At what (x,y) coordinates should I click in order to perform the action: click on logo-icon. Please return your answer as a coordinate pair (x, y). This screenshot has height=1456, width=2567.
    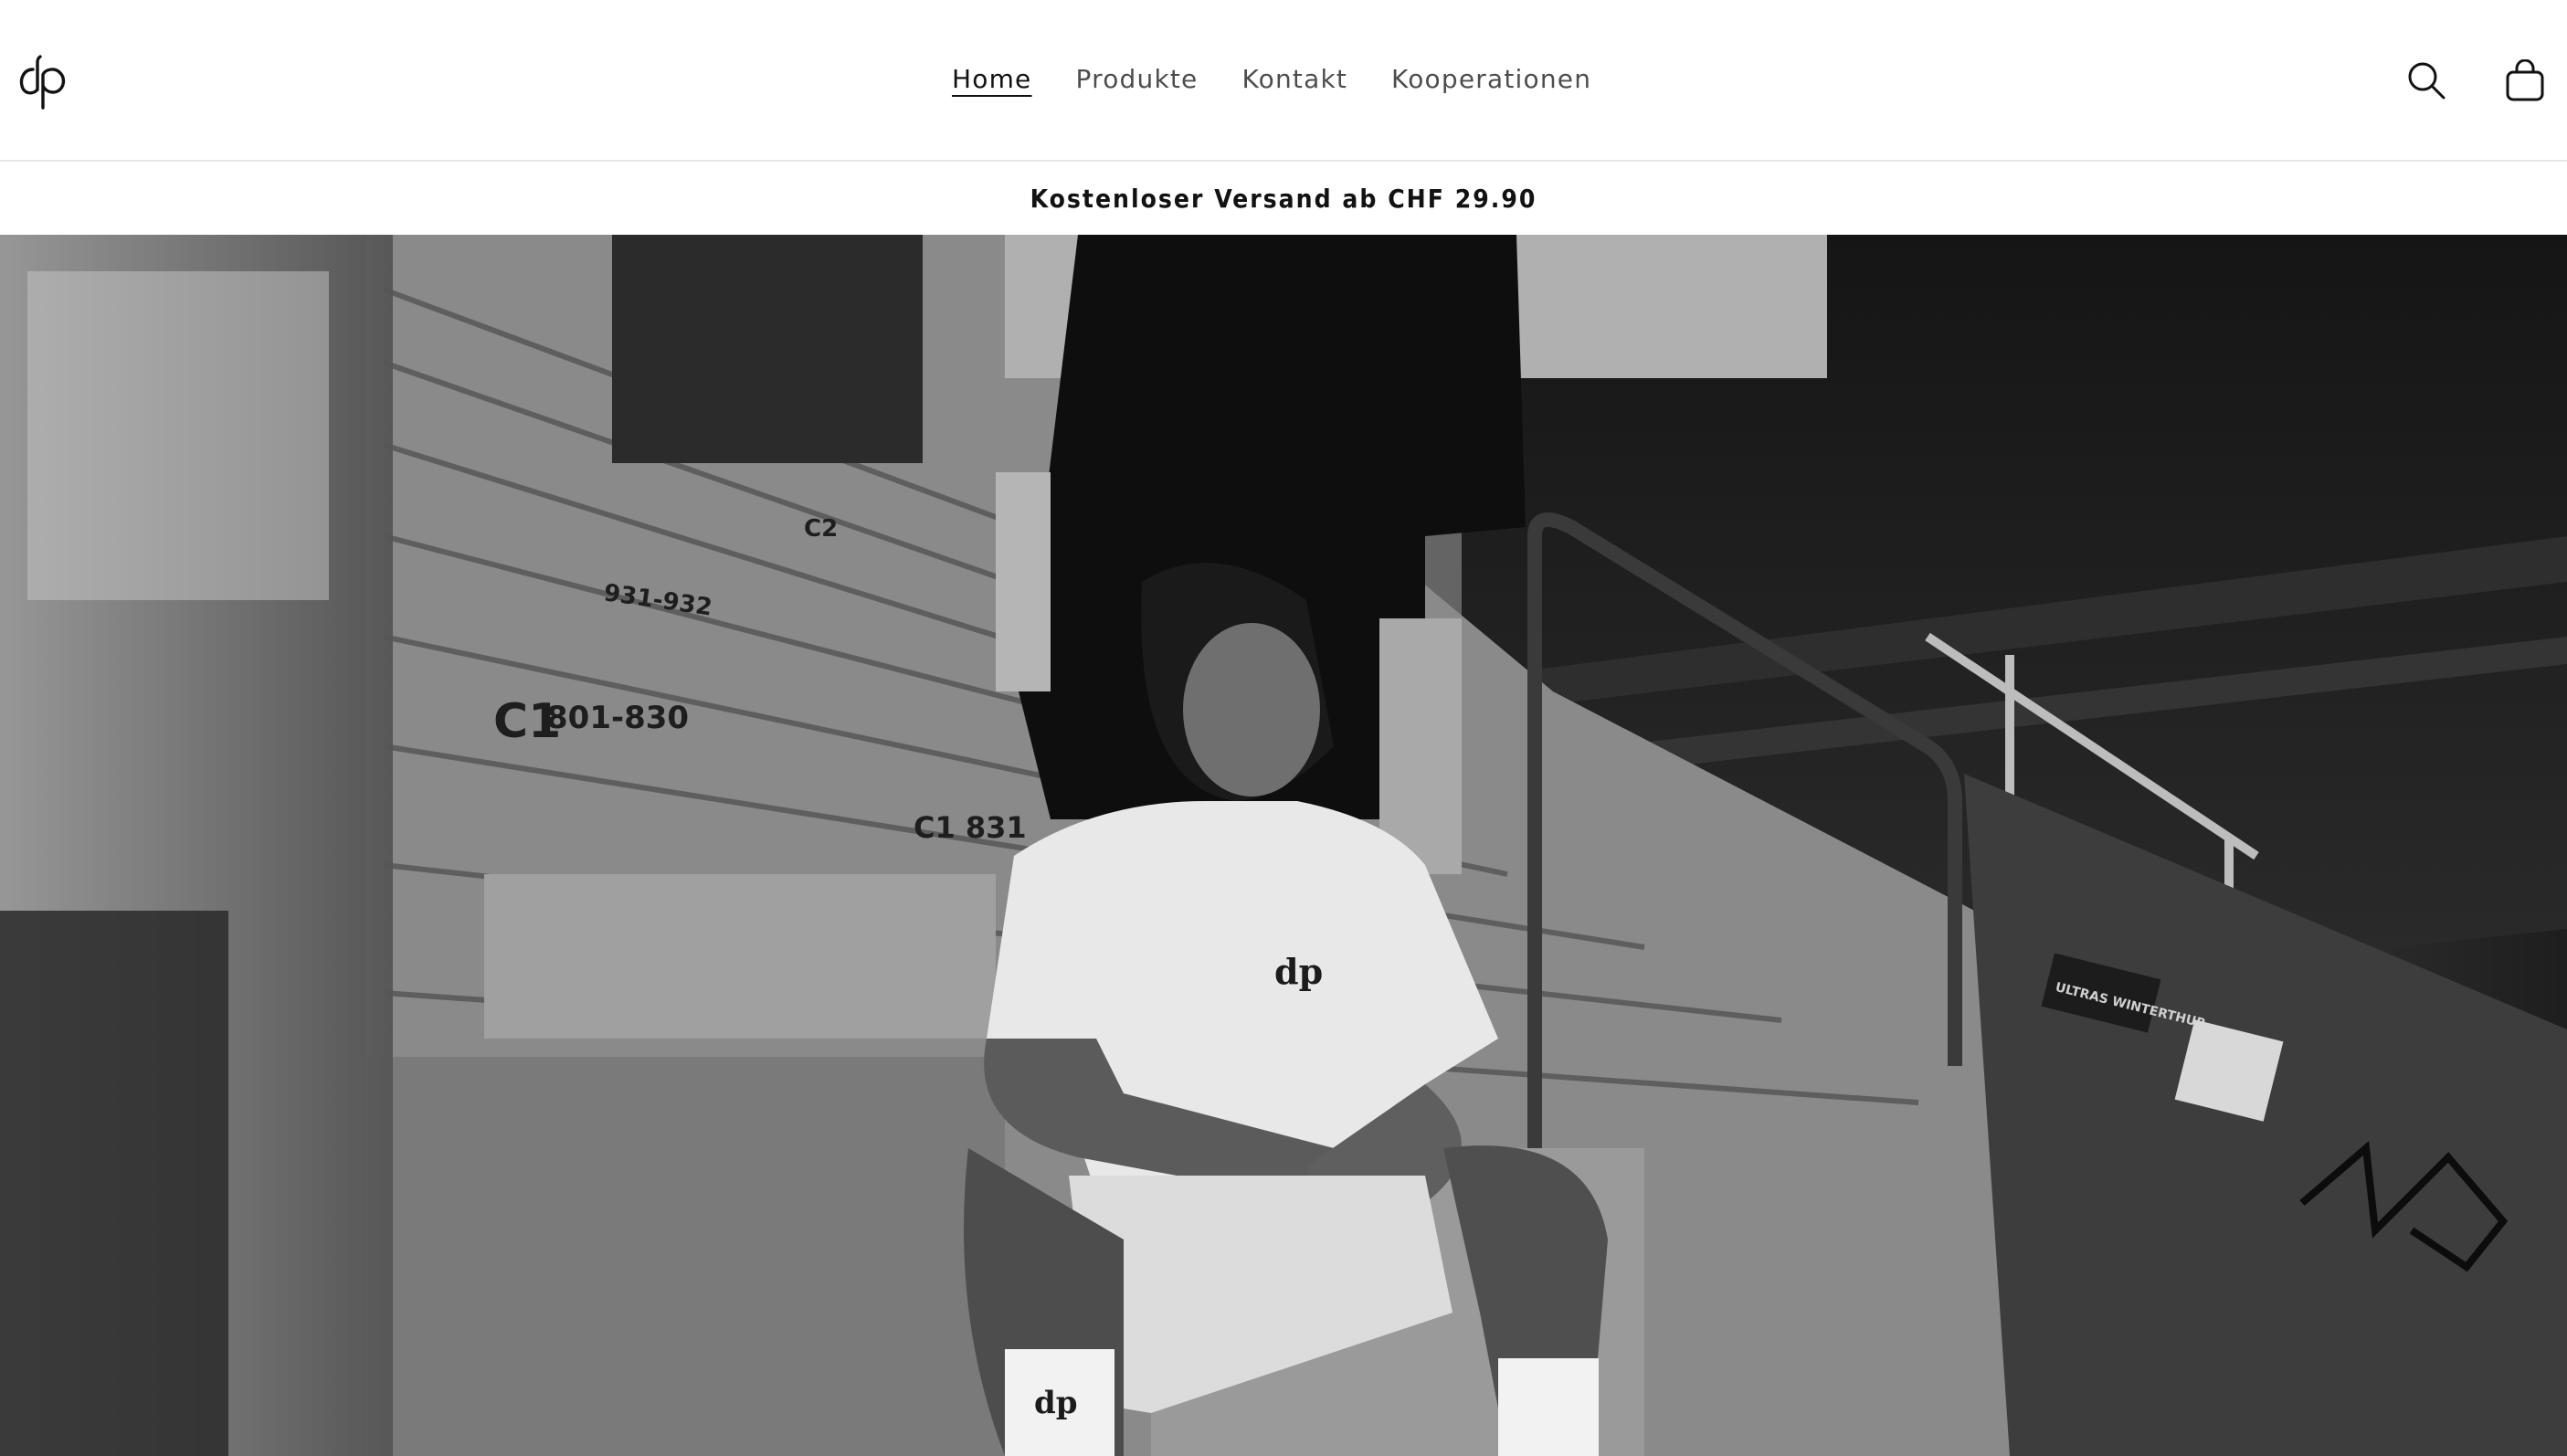
    Looking at the image, I should click on (43, 83).